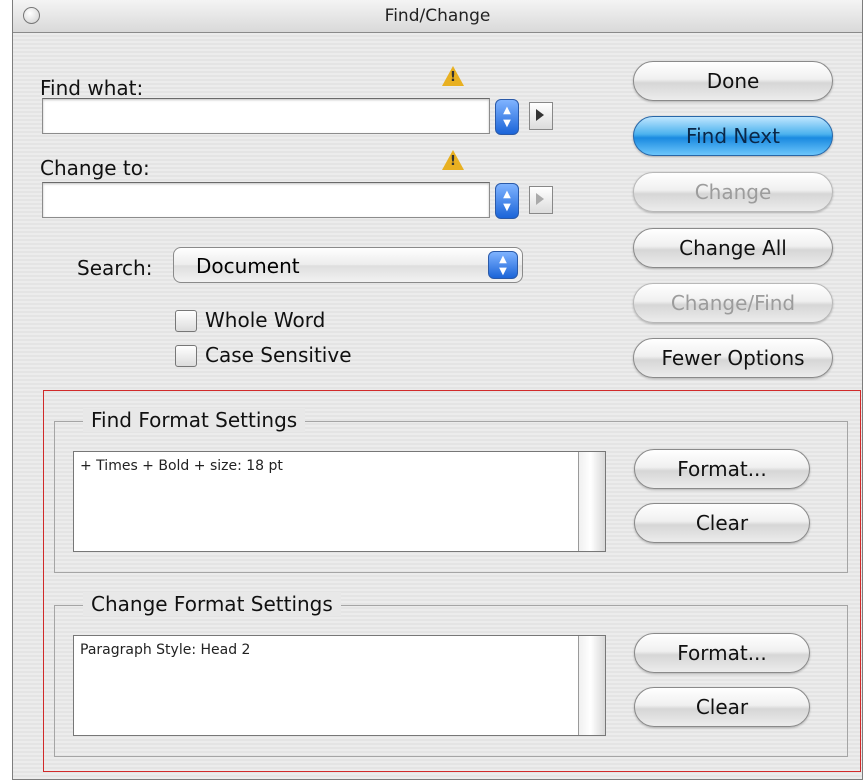 This screenshot has height=783, width=865. I want to click on change-format-settings-title: Change Format Settings, so click(212, 604).